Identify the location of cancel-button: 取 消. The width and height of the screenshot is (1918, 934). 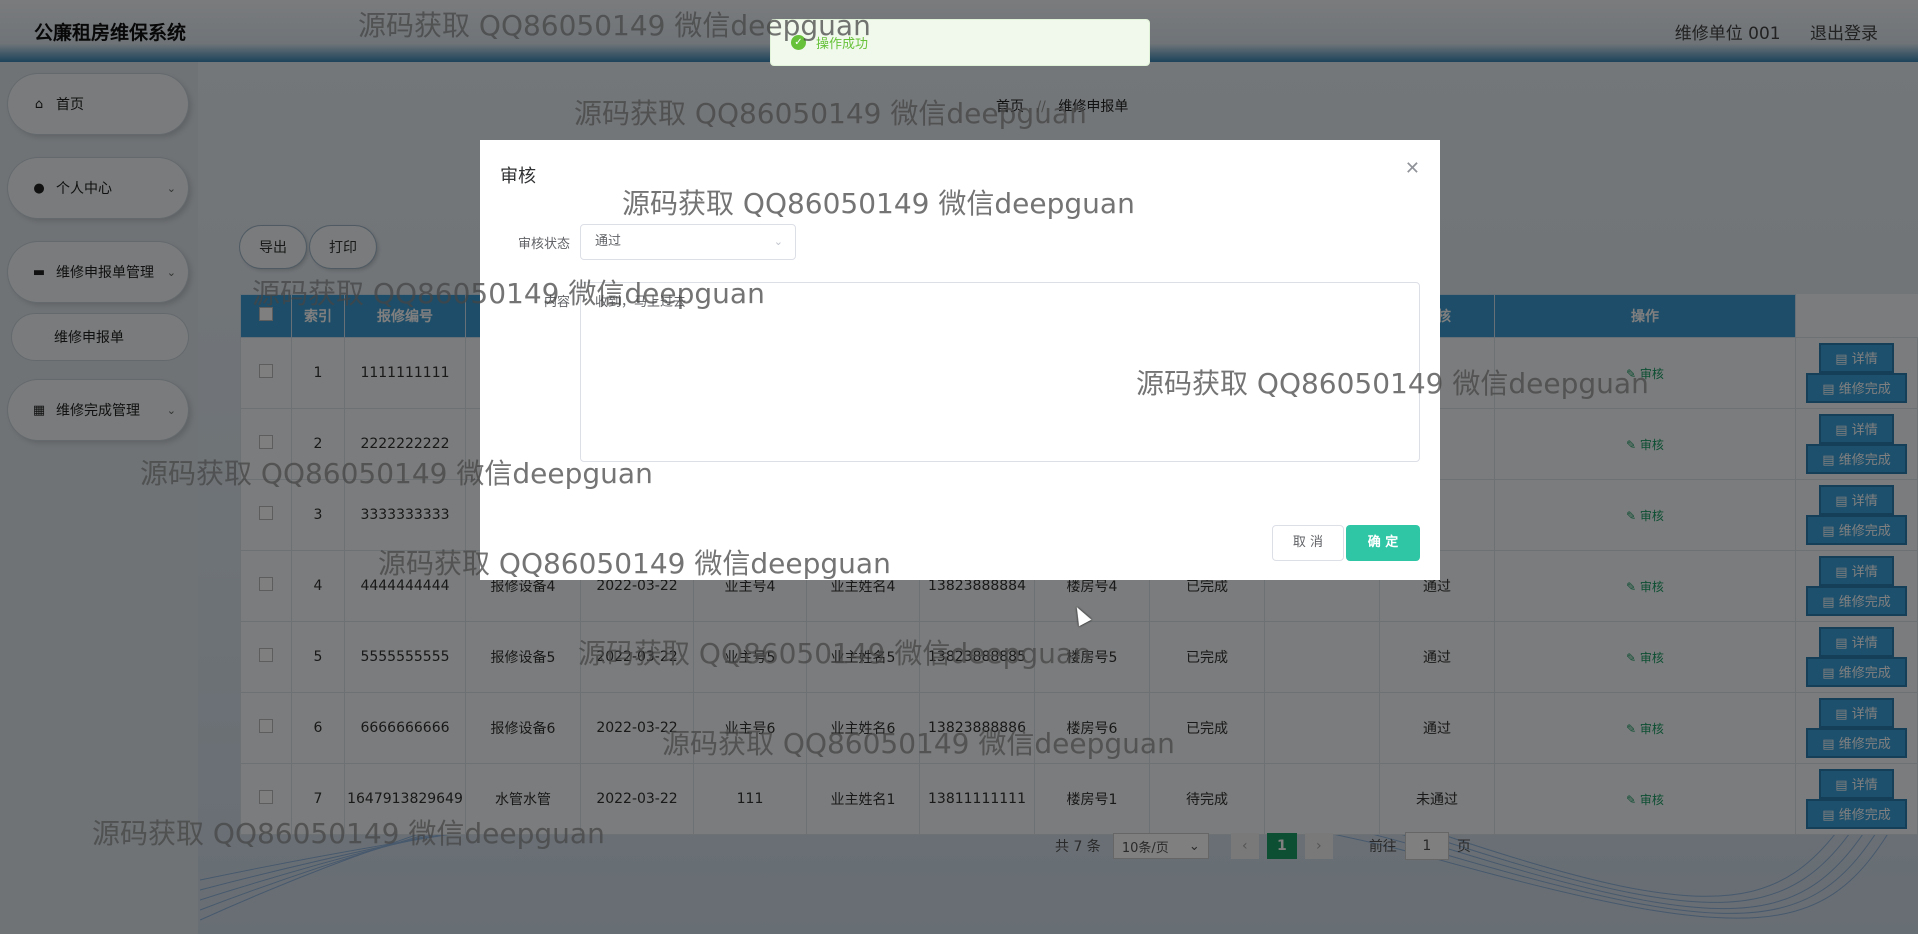
(1308, 543).